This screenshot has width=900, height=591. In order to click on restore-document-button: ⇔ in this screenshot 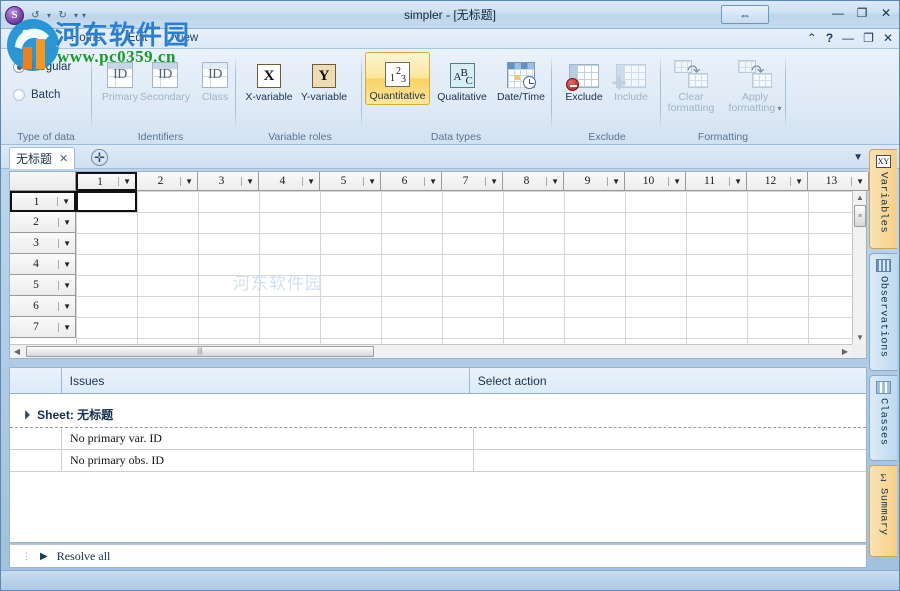, I will do `click(745, 14)`.